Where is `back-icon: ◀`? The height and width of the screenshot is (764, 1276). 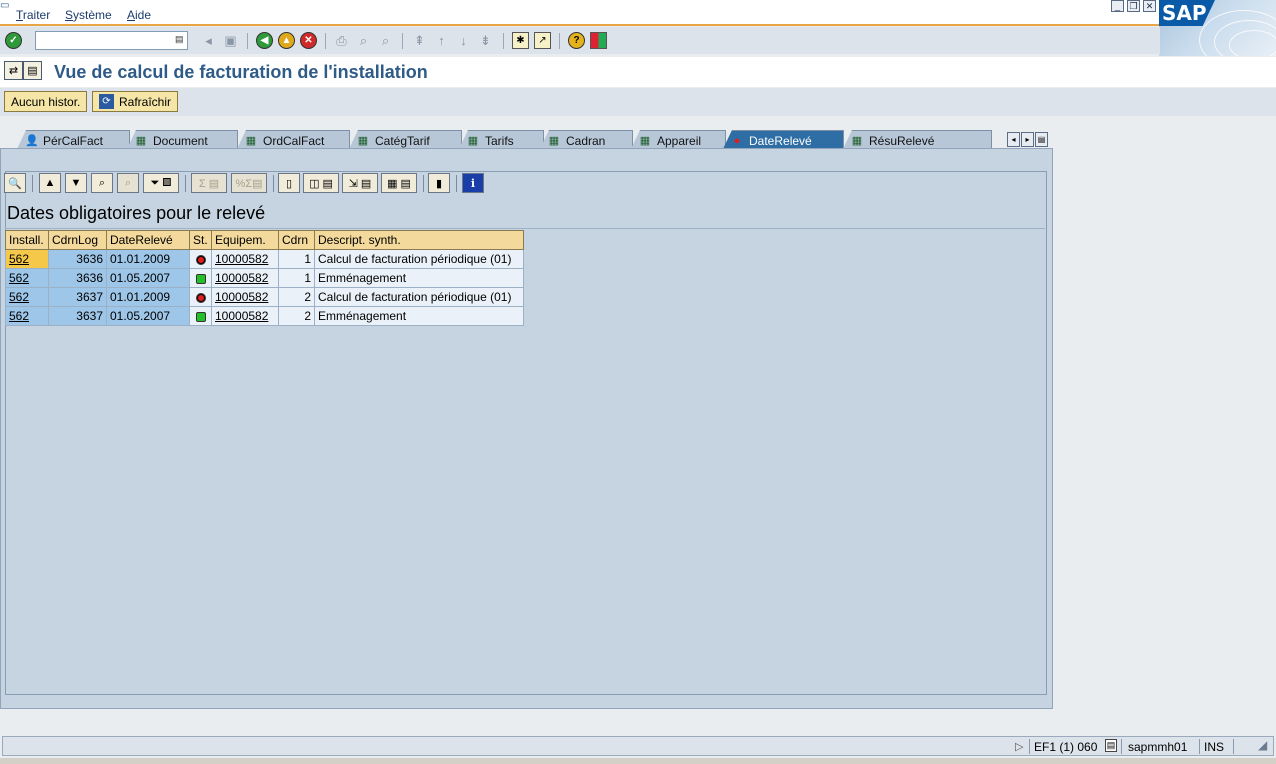
back-icon: ◀ is located at coordinates (264, 40).